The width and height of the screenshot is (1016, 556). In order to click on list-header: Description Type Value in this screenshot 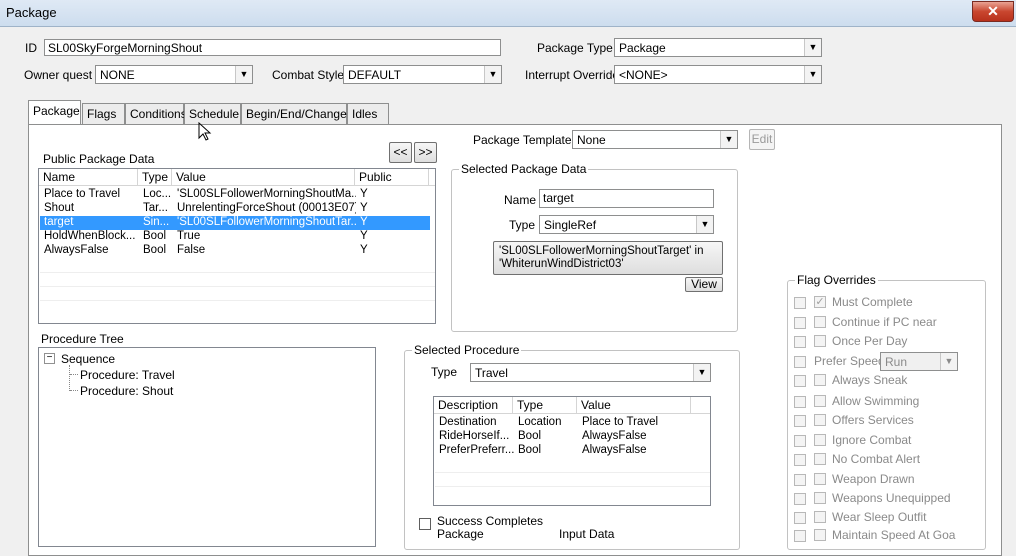, I will do `click(572, 405)`.